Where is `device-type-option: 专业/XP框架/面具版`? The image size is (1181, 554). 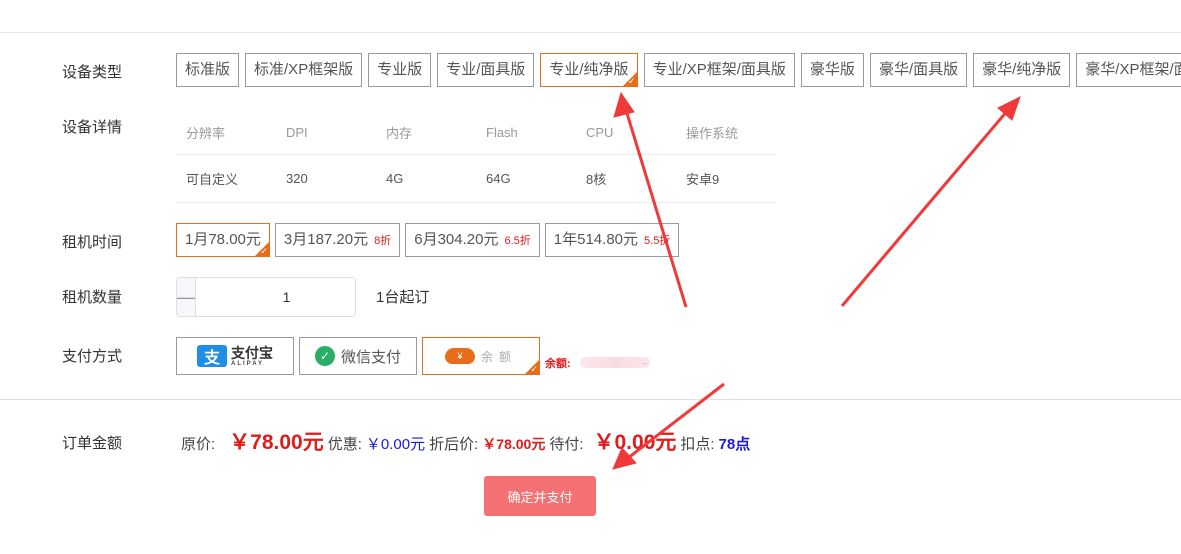
device-type-option: 专业/XP框架/面具版 is located at coordinates (719, 70).